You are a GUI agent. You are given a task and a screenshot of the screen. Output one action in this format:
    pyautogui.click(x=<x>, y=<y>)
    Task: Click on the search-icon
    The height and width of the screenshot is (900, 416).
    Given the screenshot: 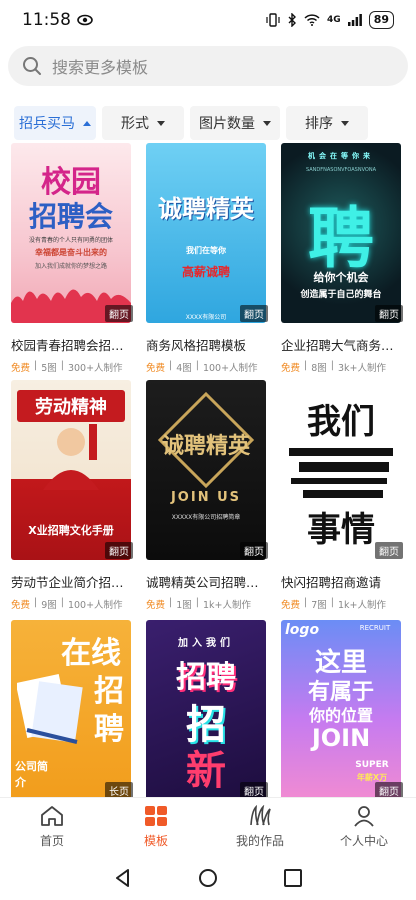 What is the action you would take?
    pyautogui.click(x=32, y=66)
    